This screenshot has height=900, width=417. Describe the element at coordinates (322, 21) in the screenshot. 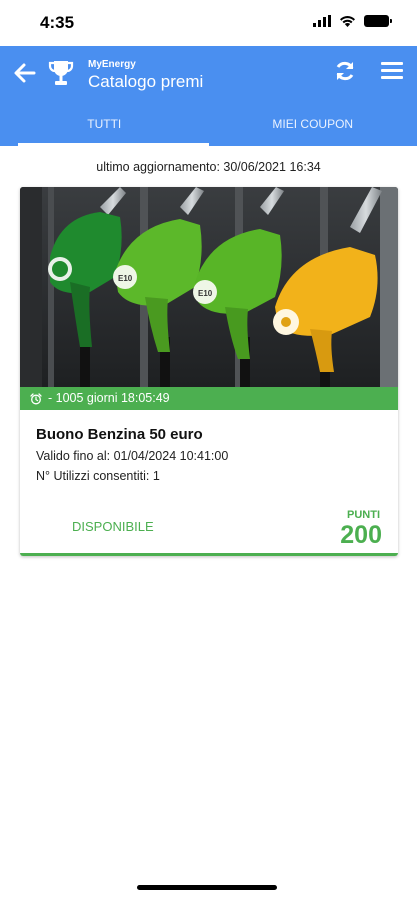

I see `signal-icon` at that location.